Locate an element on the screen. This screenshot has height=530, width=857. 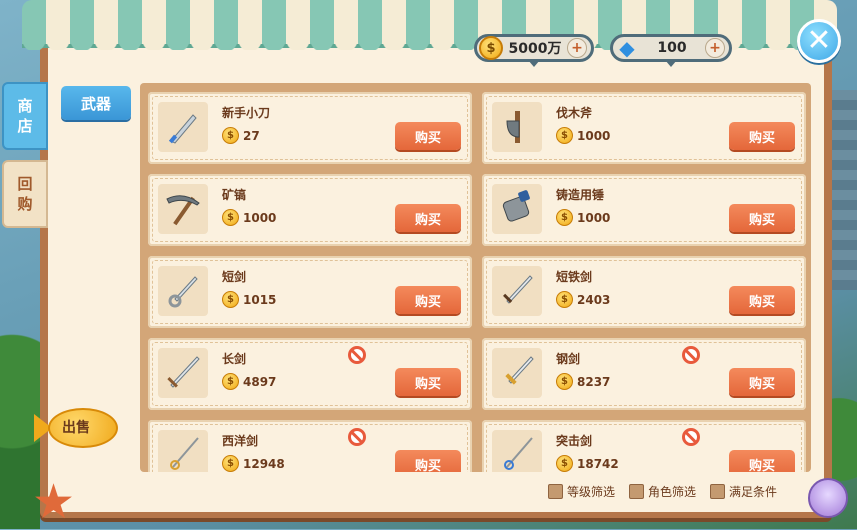
gem-amount: 100 is located at coordinates (672, 48).